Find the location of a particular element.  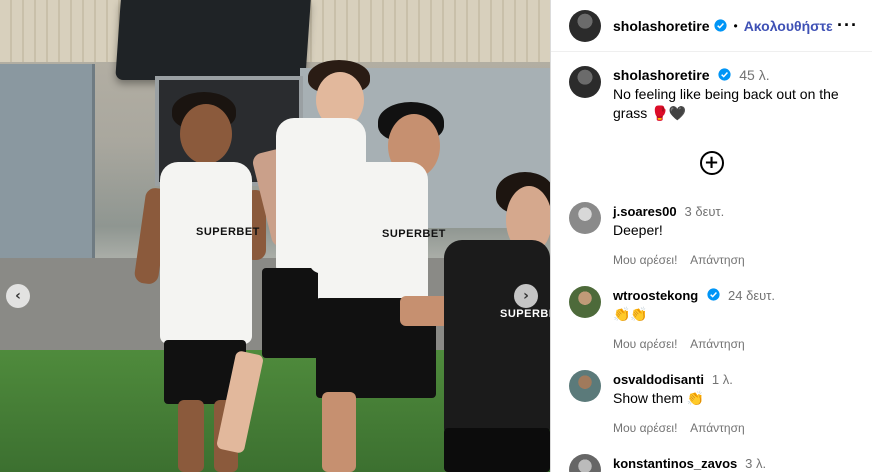

comment-text: 👏👏 is located at coordinates (630, 314).